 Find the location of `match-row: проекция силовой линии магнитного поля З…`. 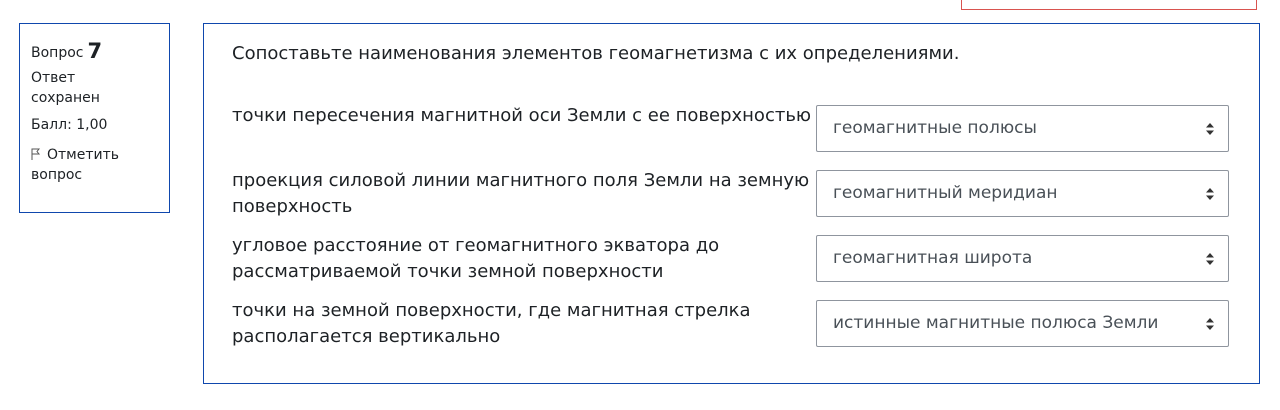

match-row: проекция силовой линии магнитного поля З… is located at coordinates (732, 195).